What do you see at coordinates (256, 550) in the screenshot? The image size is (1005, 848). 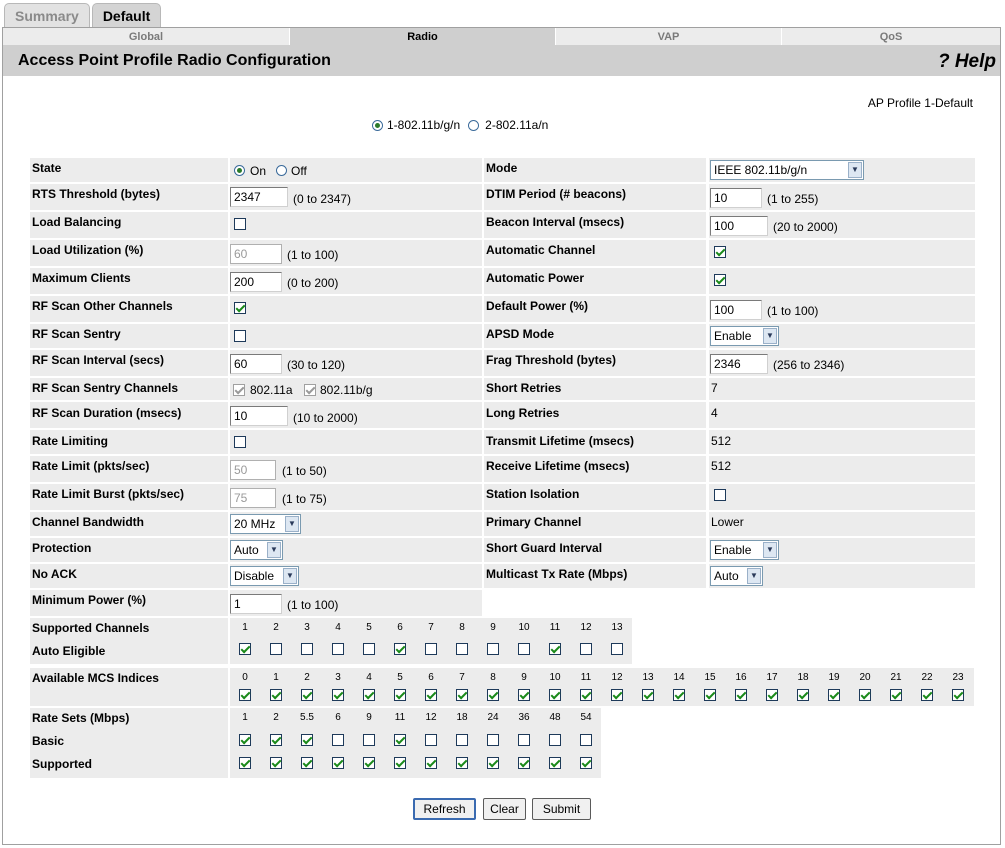 I see `protection-select: Auto ▼` at bounding box center [256, 550].